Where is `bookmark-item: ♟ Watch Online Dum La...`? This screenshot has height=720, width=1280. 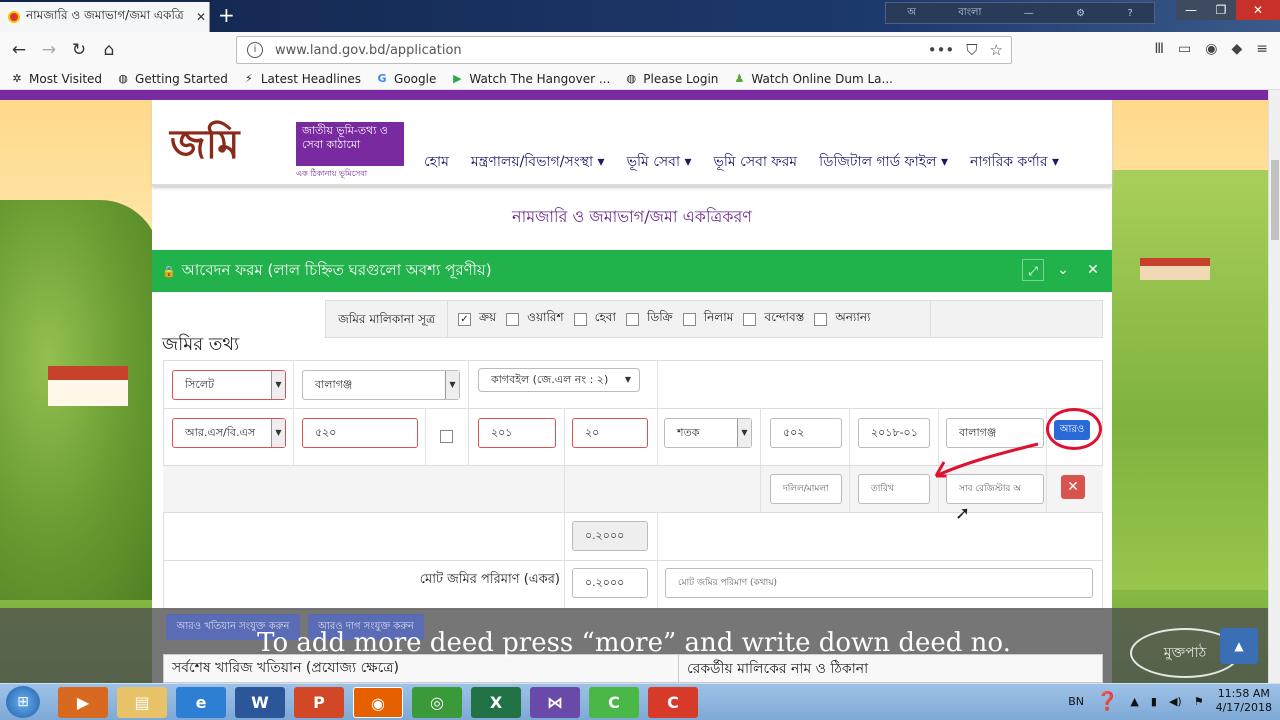
bookmark-item: ♟ Watch Online Dum La... is located at coordinates (812, 79).